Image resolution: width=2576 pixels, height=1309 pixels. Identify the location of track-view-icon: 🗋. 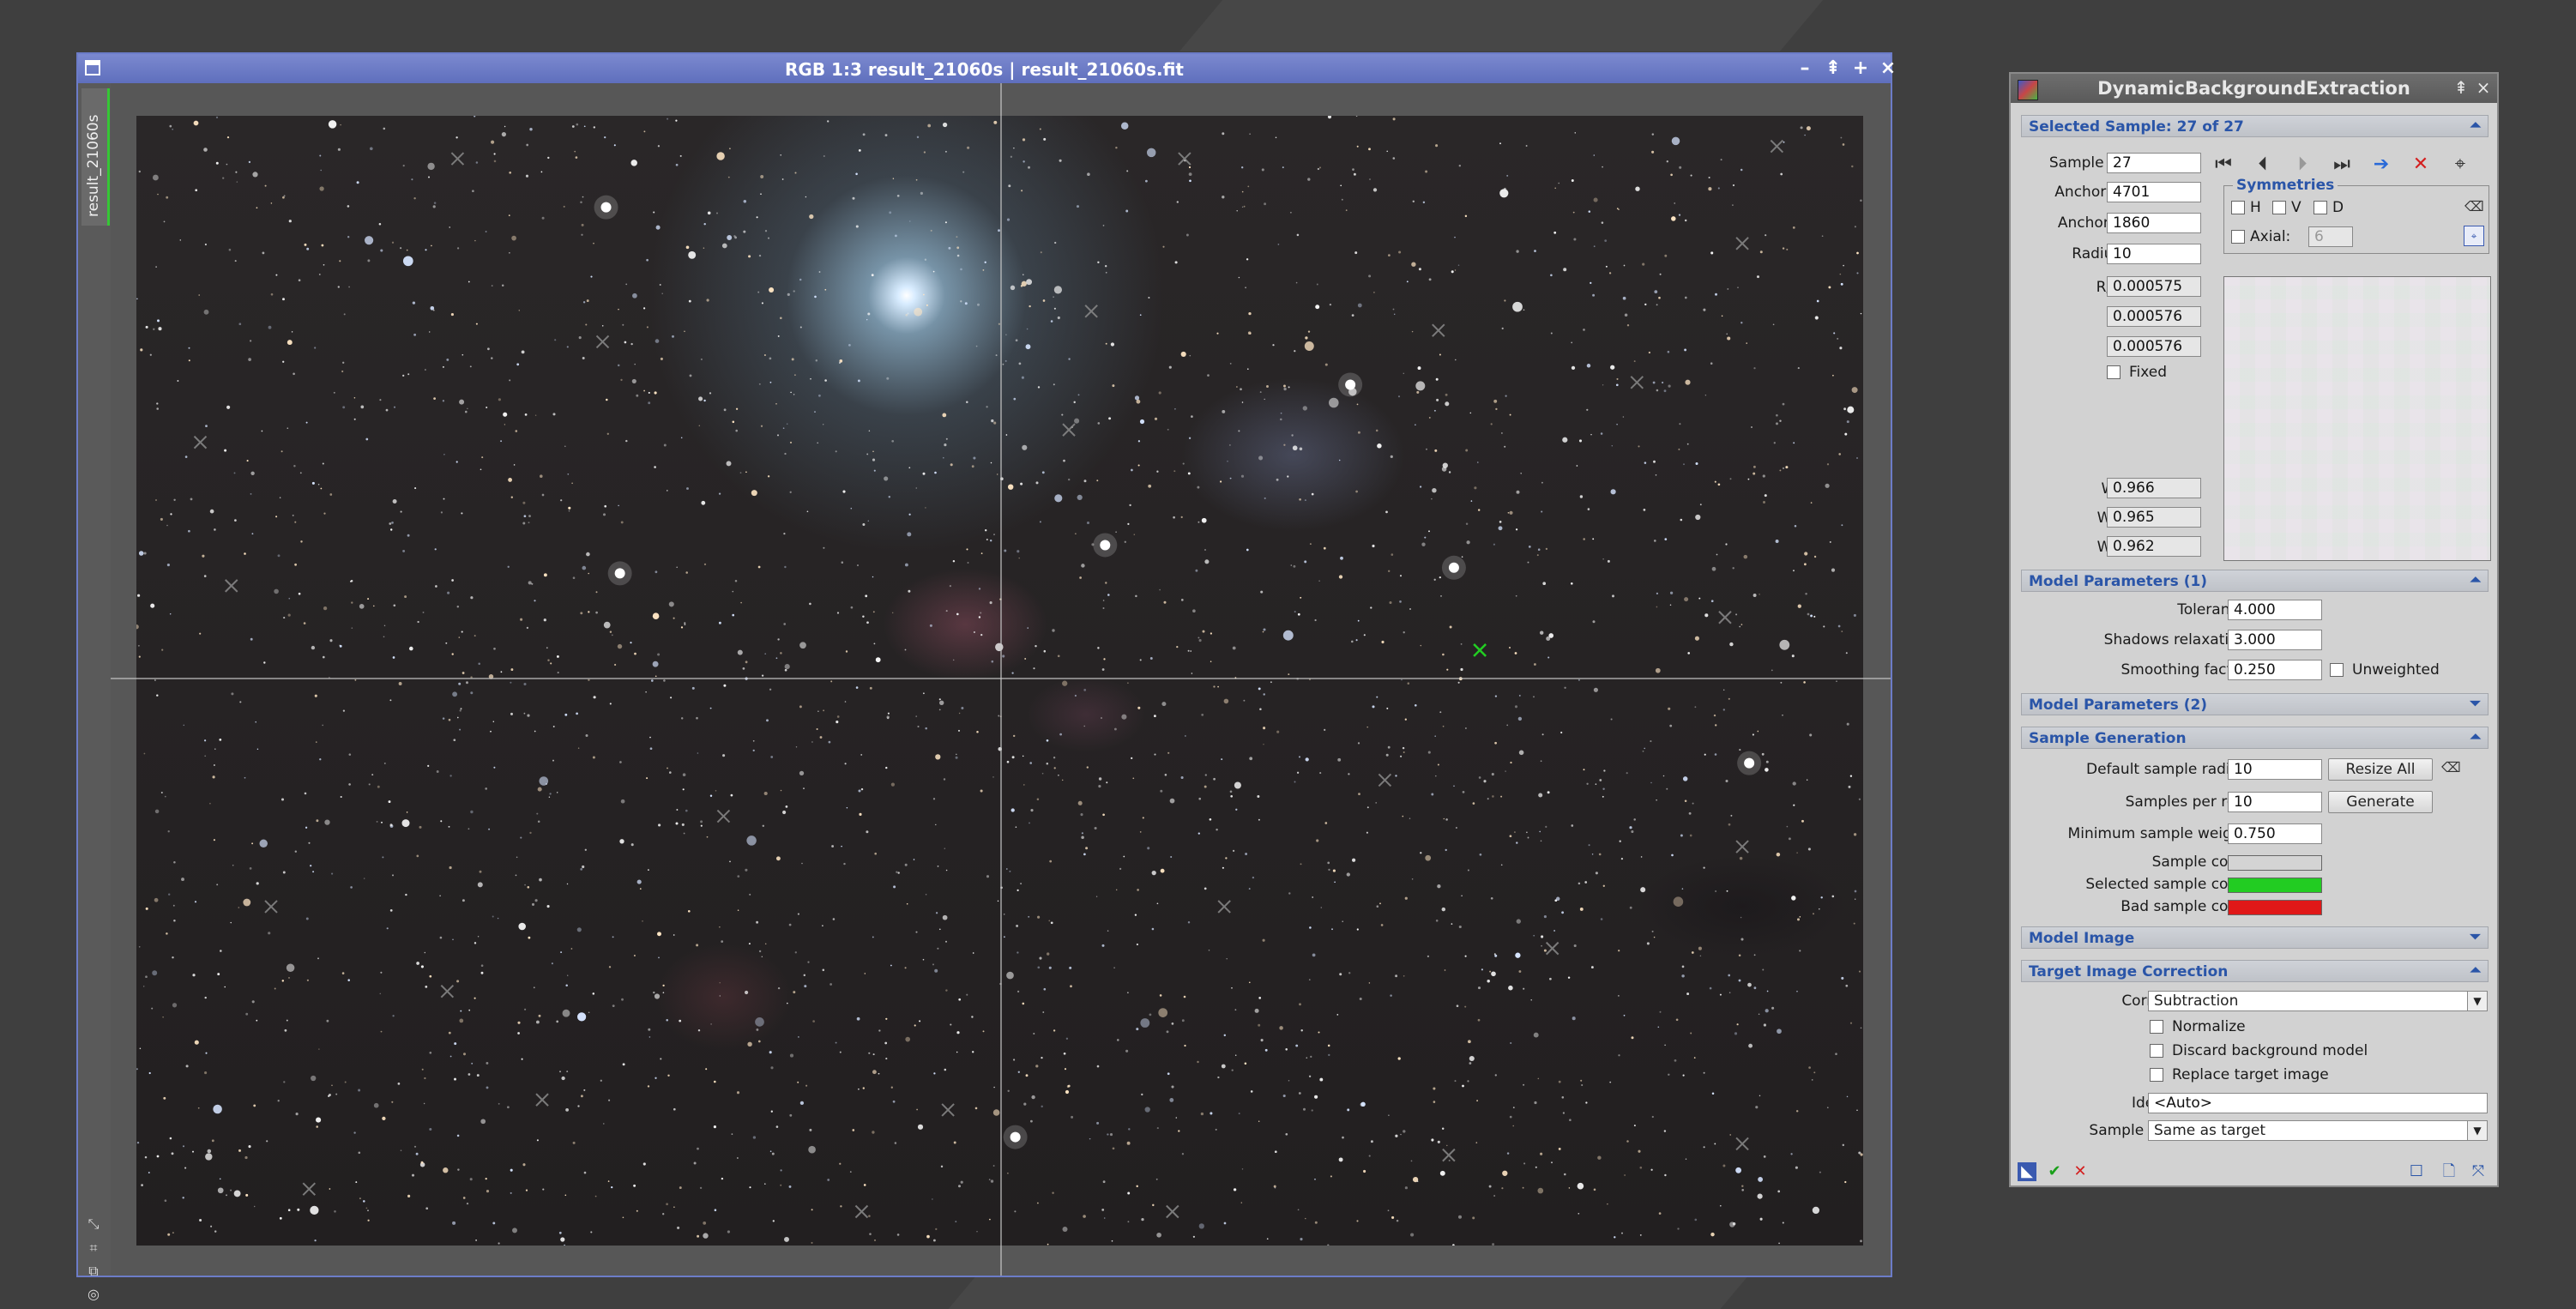
(2449, 1171).